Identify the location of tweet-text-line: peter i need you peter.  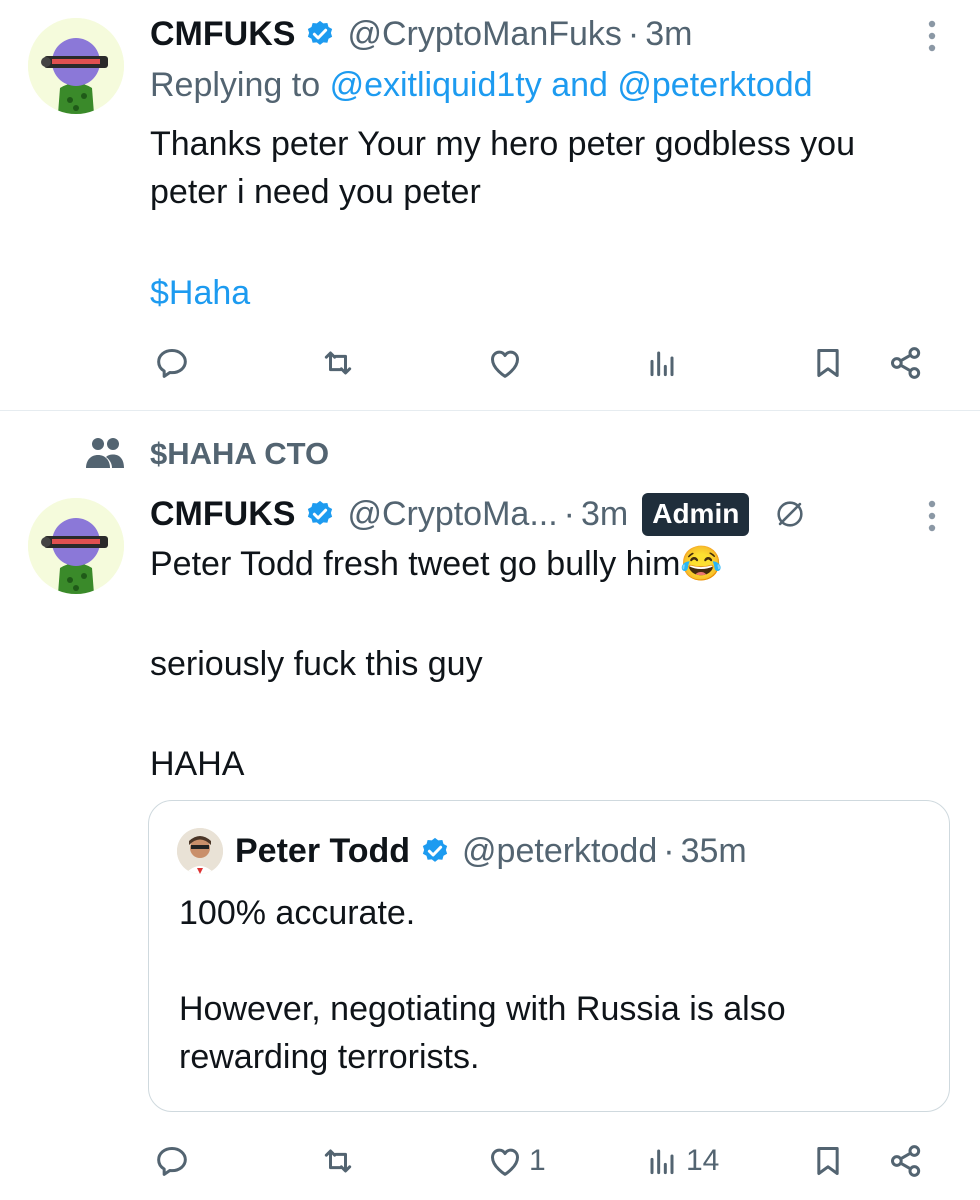
(315, 192).